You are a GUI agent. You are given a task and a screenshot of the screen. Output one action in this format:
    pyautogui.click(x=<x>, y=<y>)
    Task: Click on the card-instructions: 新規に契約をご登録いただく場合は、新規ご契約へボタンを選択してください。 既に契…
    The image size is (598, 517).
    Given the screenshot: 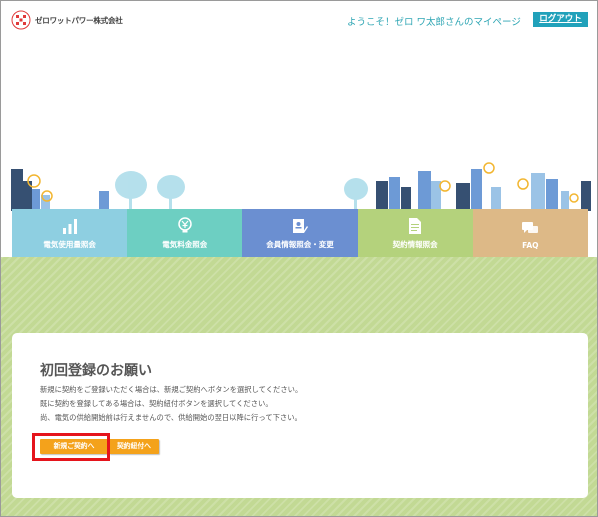 What is the action you would take?
    pyautogui.click(x=171, y=404)
    